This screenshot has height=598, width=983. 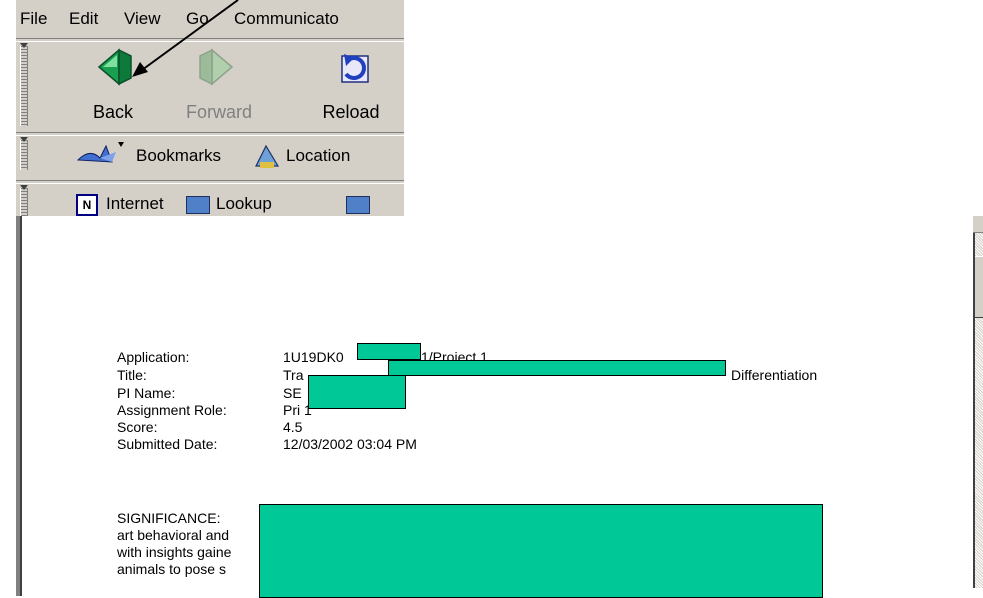 I want to click on scroll-up-button, so click(x=978, y=224).